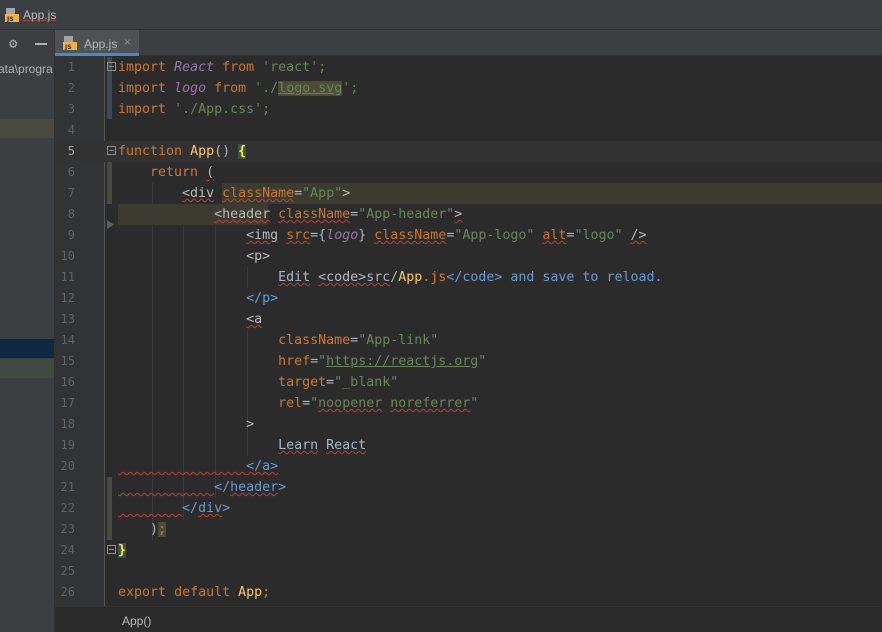 The image size is (882, 632). Describe the element at coordinates (198, 466) in the screenshot. I see `code-line-20: </a>` at that location.